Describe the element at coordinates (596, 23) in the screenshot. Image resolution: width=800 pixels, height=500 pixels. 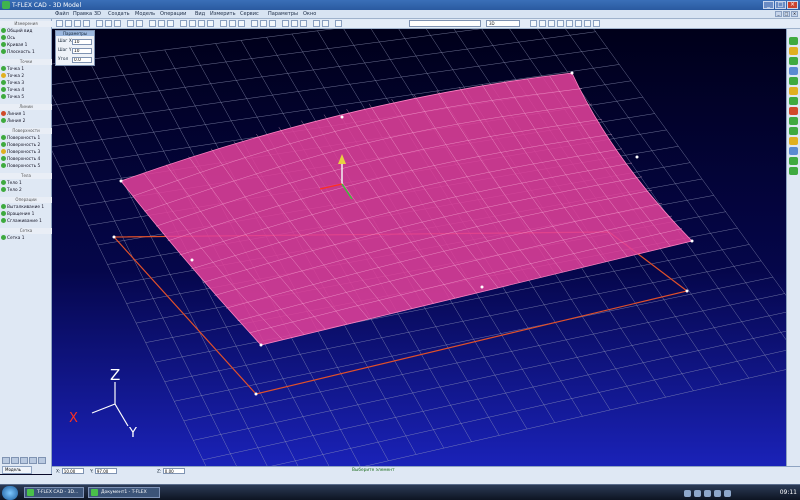
I see `chamfer-tool-icon` at that location.